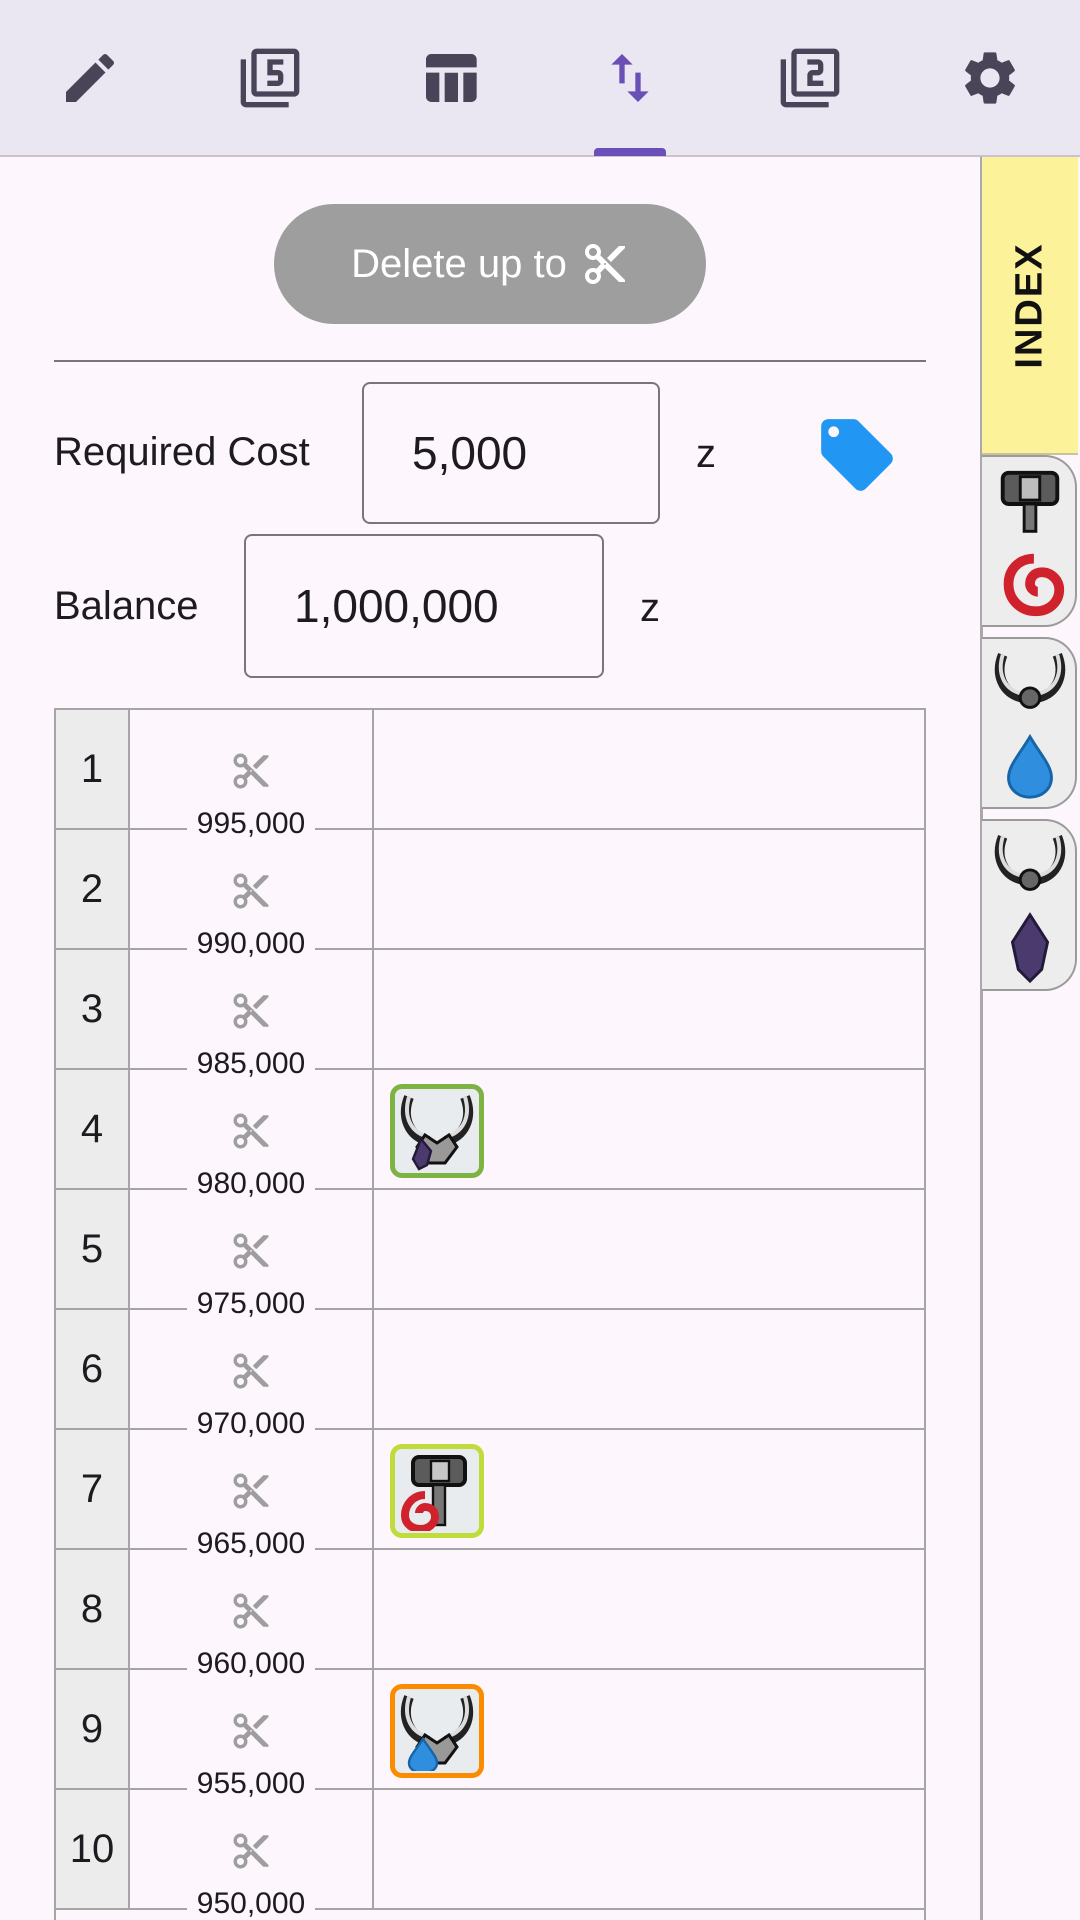  I want to click on gear-icon, so click(990, 78).